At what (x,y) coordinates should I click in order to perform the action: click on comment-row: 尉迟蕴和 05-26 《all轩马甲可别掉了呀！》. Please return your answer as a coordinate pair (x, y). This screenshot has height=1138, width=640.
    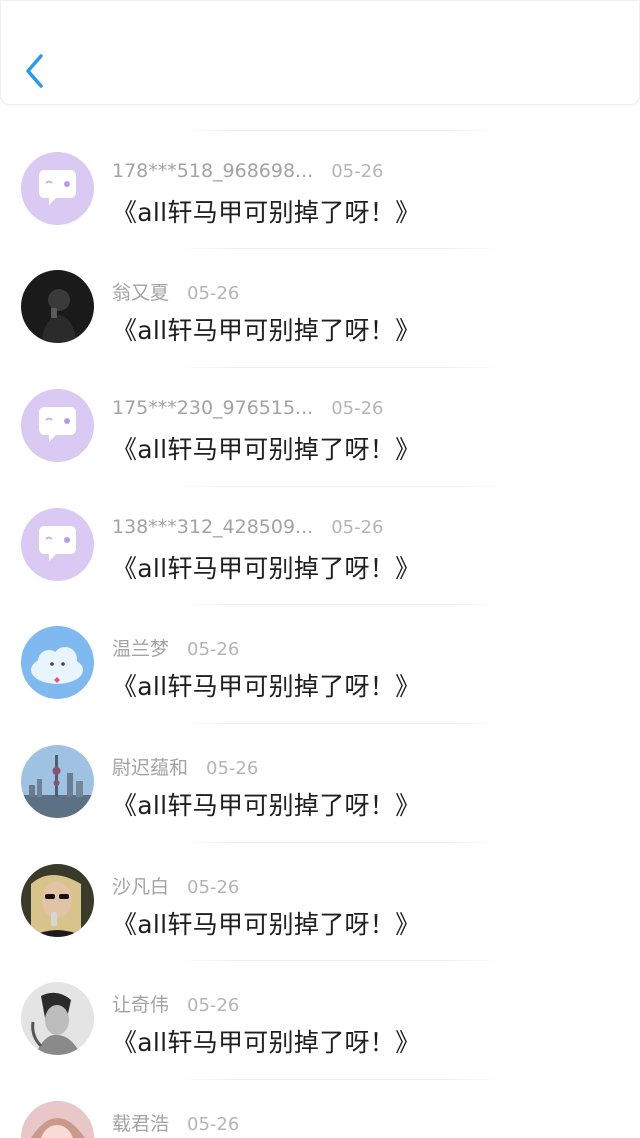
    Looking at the image, I should click on (320, 782).